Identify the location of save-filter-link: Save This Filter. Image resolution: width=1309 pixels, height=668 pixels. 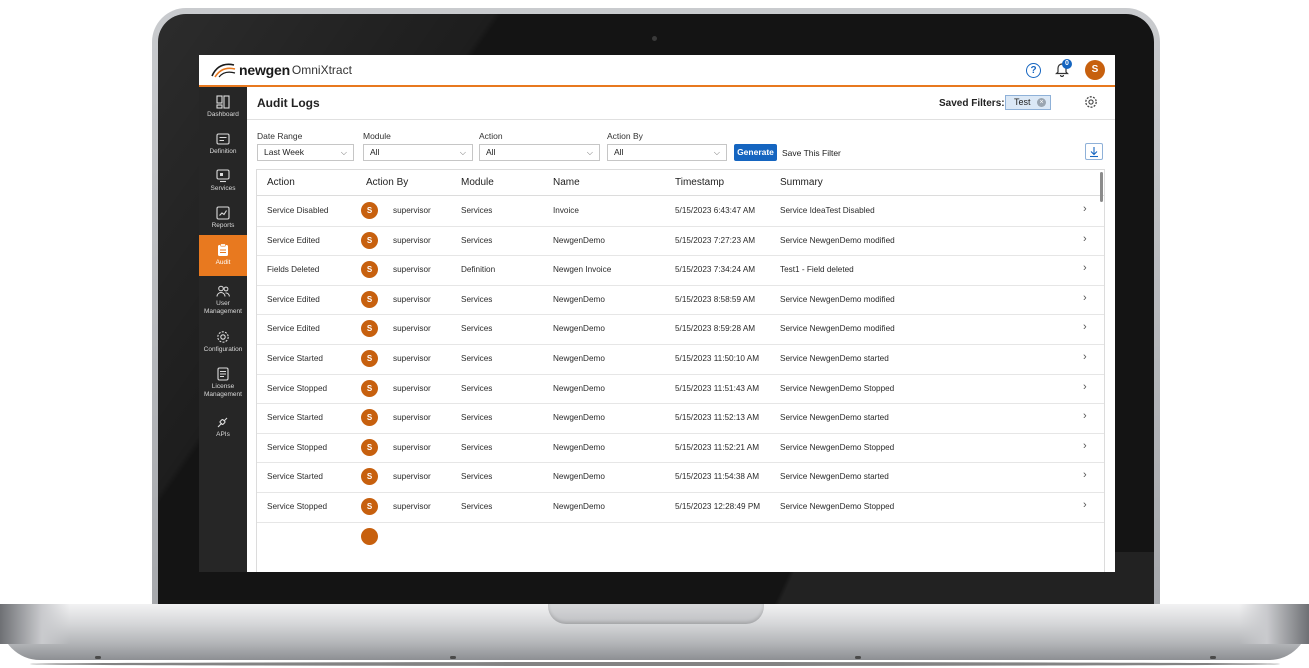
(811, 153).